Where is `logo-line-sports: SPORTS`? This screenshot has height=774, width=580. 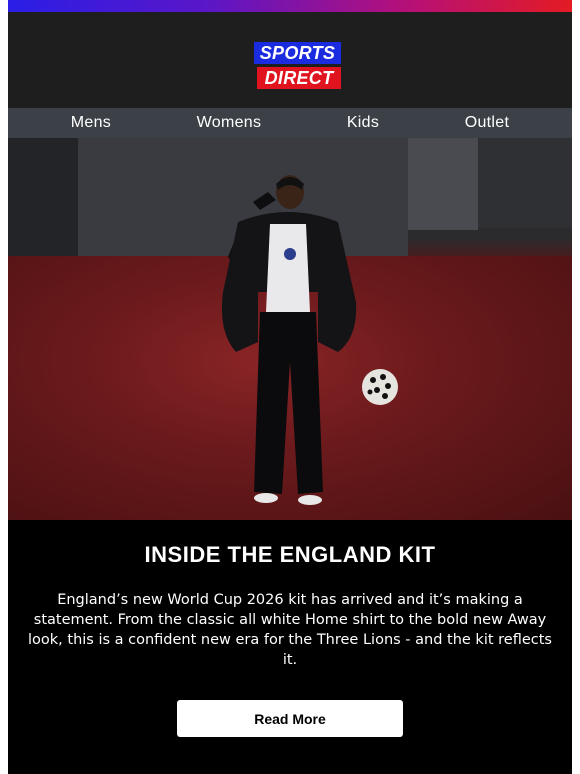
logo-line-sports: SPORTS is located at coordinates (297, 53).